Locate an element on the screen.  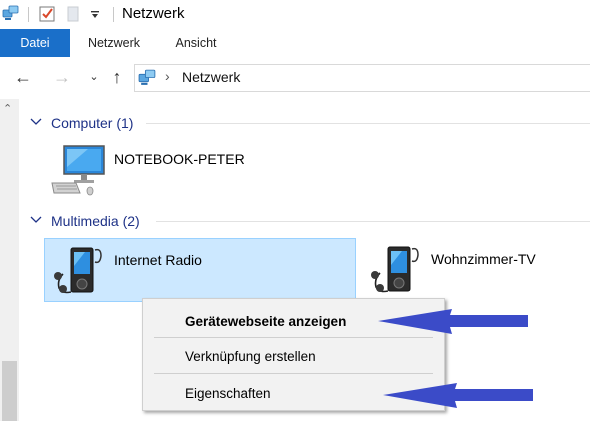
back-arrow-icon: ← is located at coordinates (23, 77).